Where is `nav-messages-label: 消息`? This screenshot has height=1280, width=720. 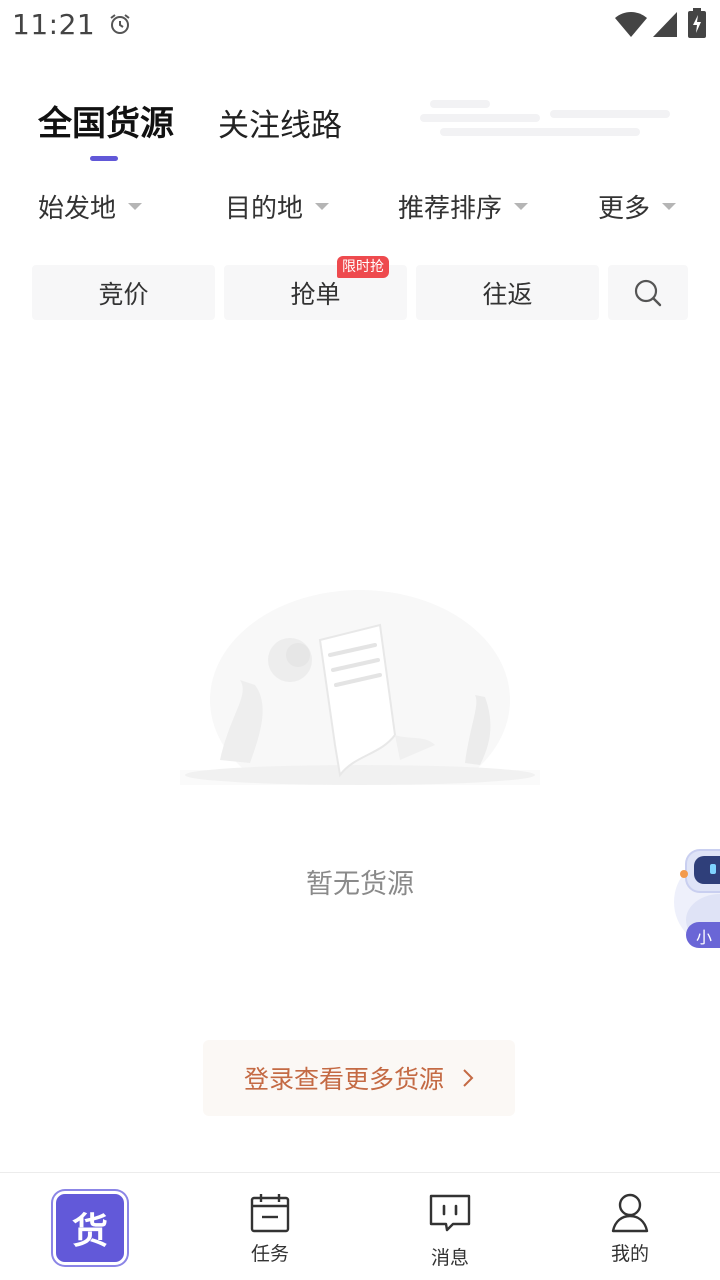
nav-messages-label: 消息 is located at coordinates (449, 1258).